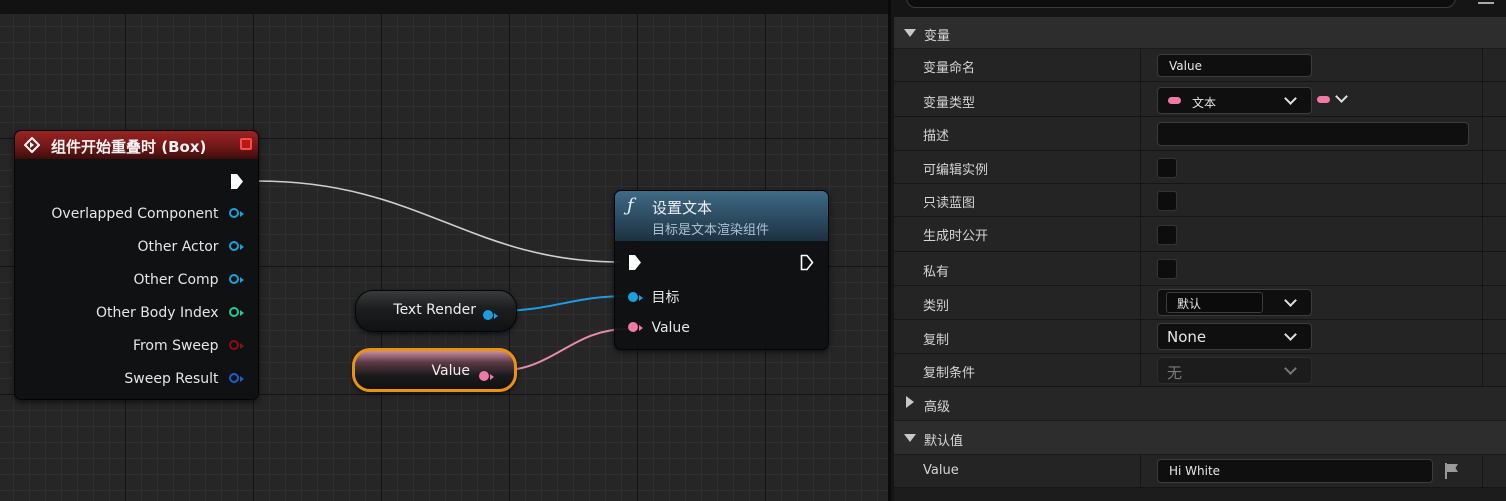  I want to click on category-combo: 默认, so click(1234, 302).